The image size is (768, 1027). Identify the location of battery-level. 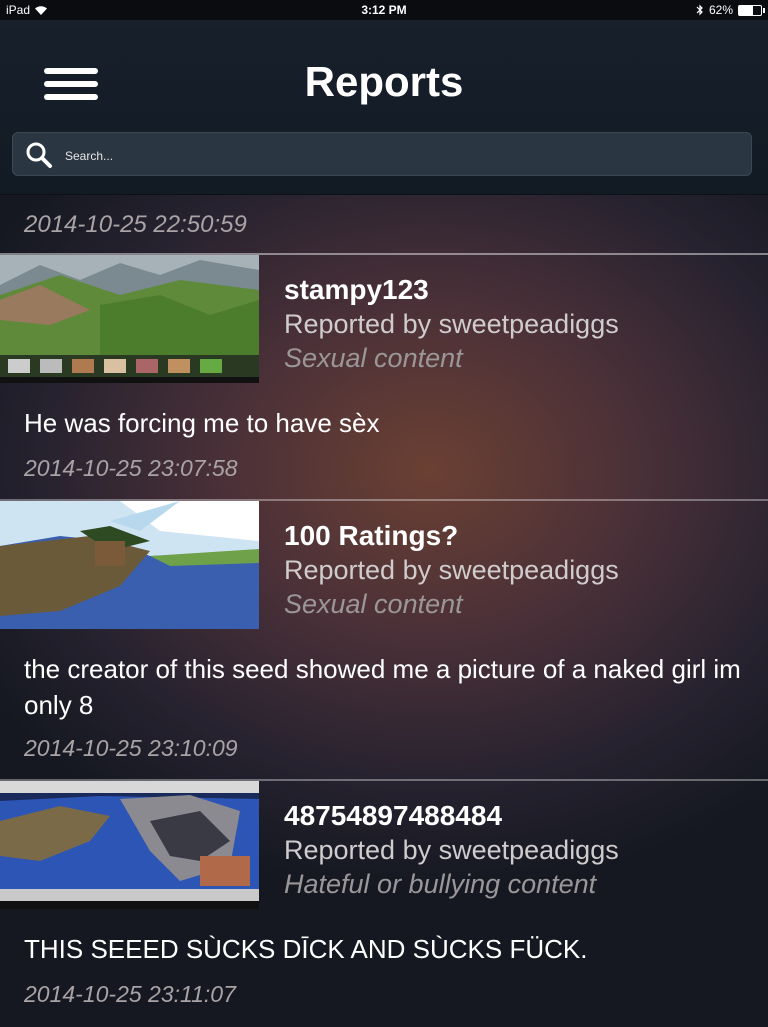
(746, 10).